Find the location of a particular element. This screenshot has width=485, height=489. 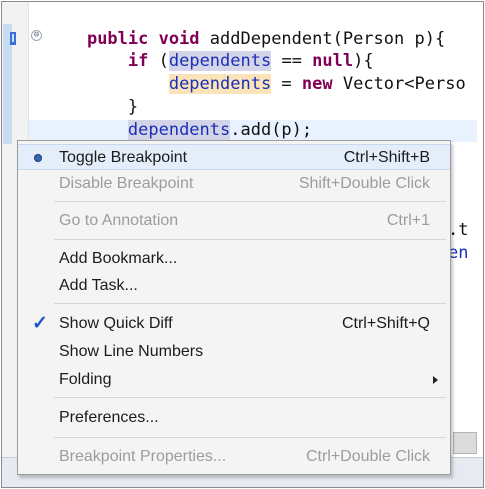

menu-item-label: Show Line Numbers is located at coordinates (131, 351).